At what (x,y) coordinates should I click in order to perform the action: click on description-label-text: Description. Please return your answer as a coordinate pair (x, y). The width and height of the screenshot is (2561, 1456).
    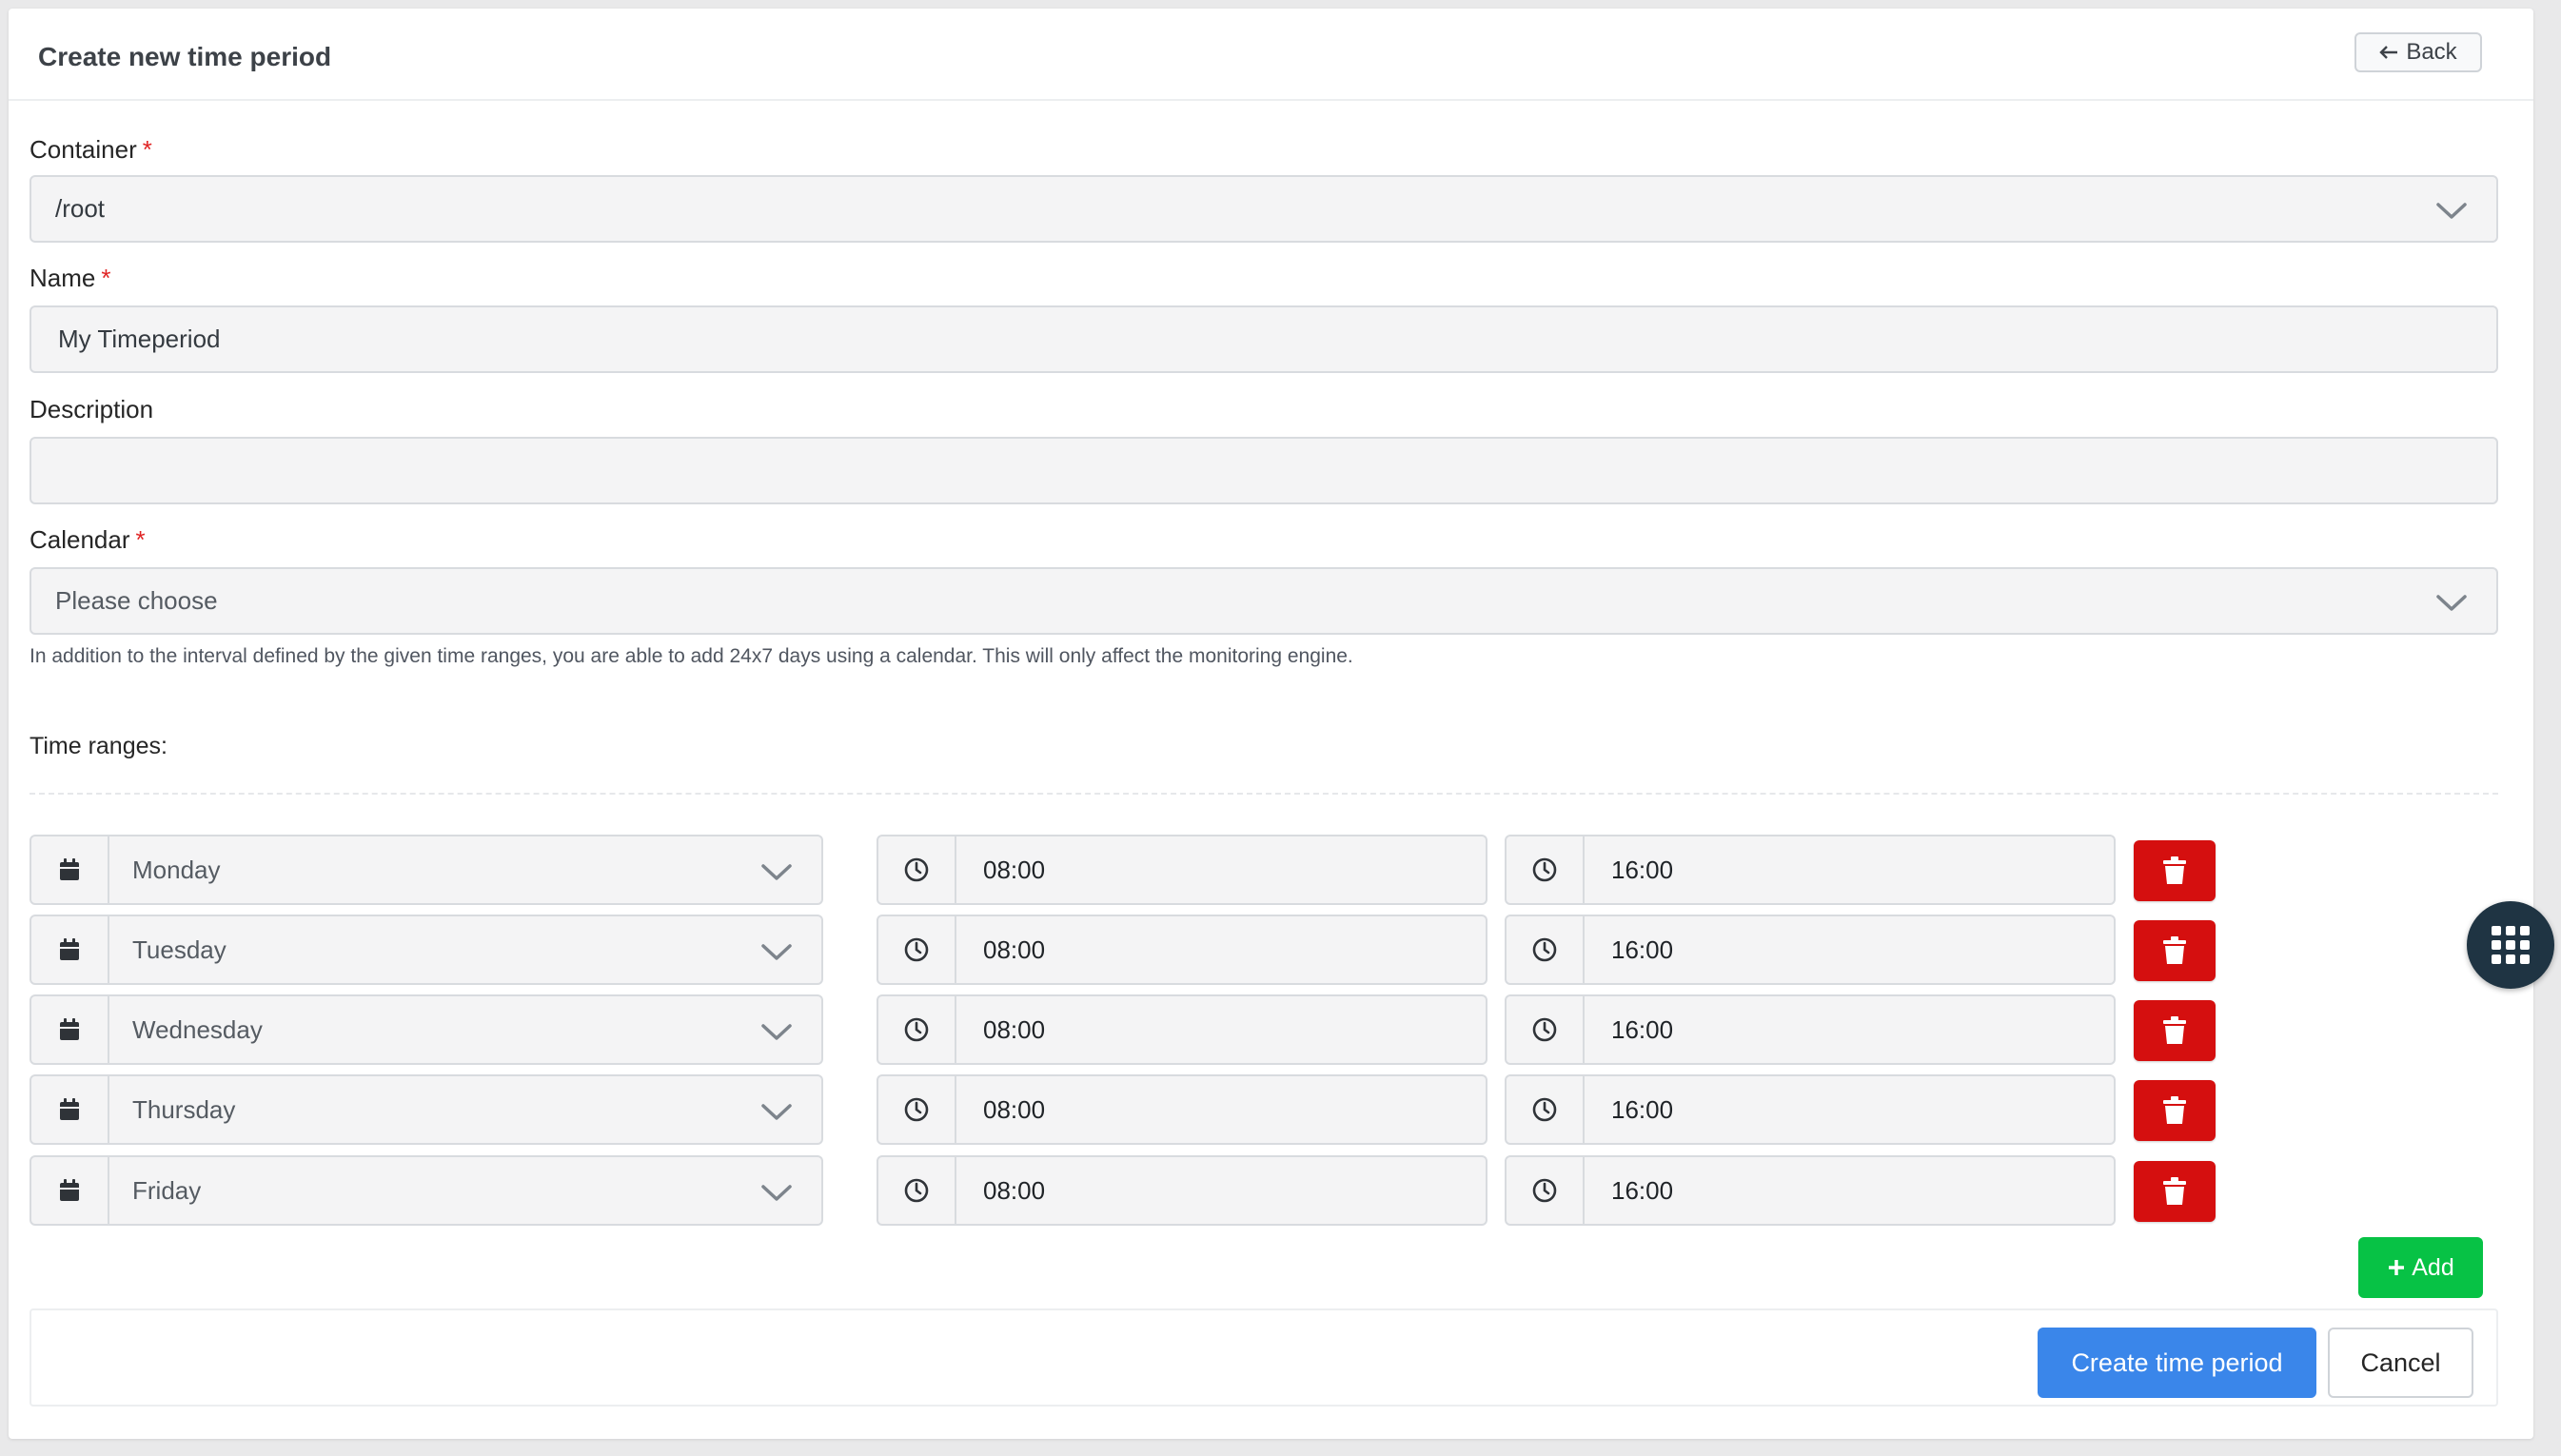
    Looking at the image, I should click on (92, 409).